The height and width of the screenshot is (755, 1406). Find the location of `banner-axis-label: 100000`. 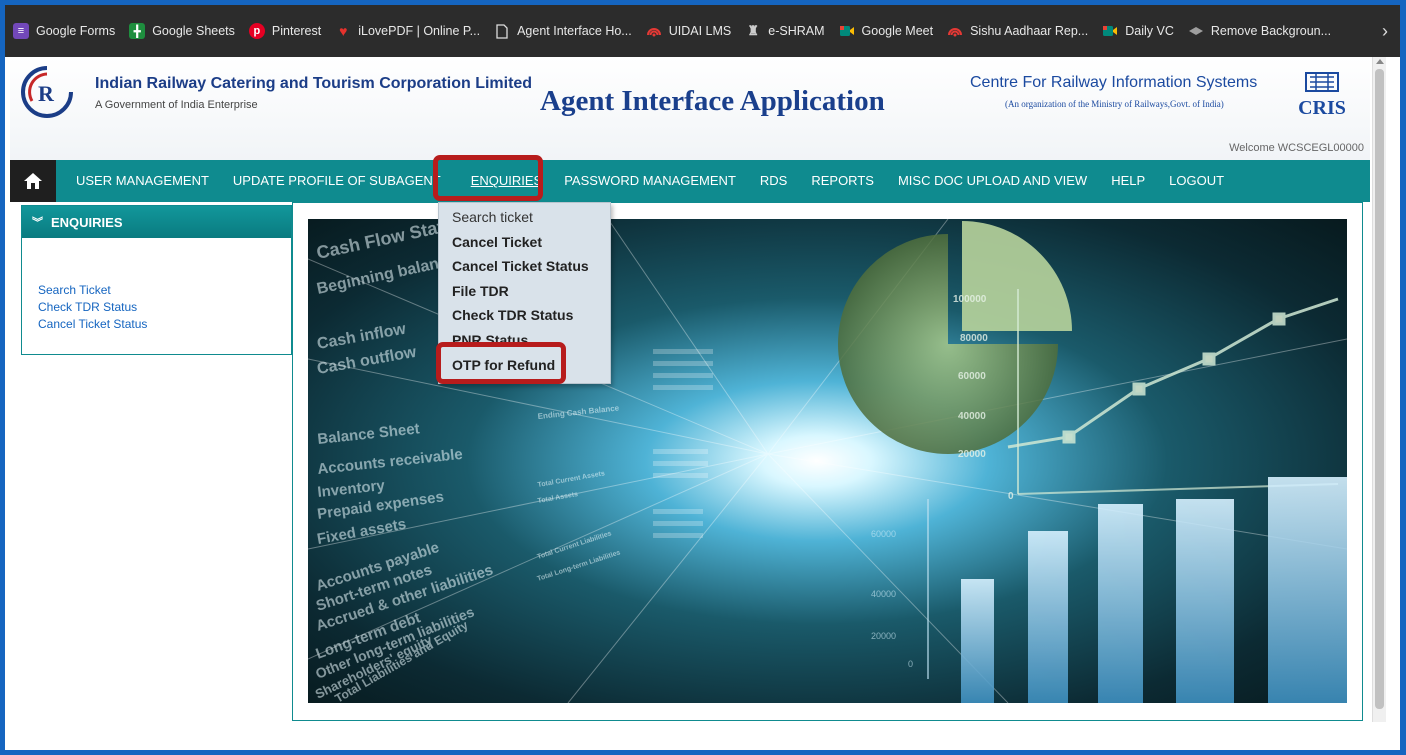

banner-axis-label: 100000 is located at coordinates (970, 299).